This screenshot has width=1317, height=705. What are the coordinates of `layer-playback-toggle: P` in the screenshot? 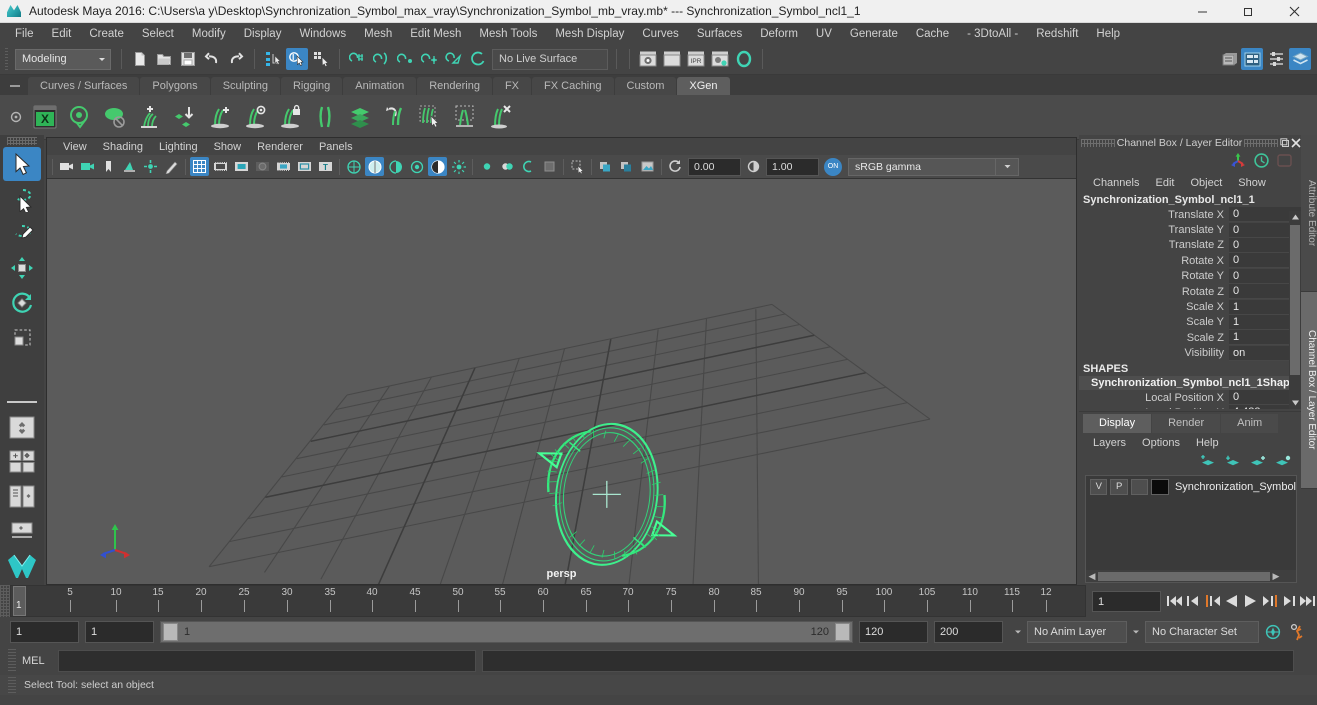 It's located at (1119, 486).